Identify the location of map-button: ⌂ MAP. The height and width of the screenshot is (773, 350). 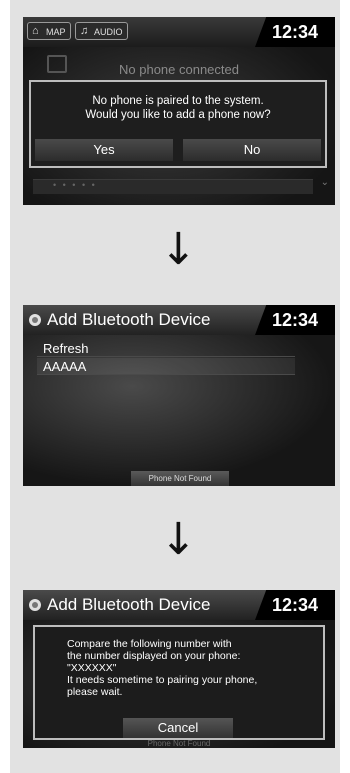
(49, 31).